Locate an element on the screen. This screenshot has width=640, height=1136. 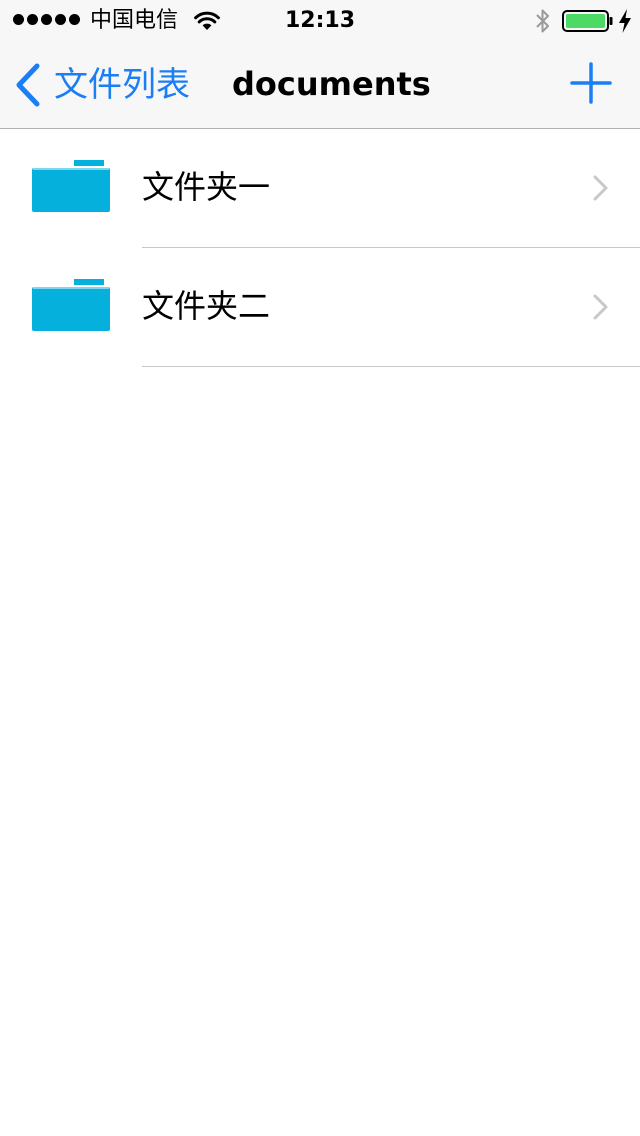
chevron-left-icon is located at coordinates (28, 85).